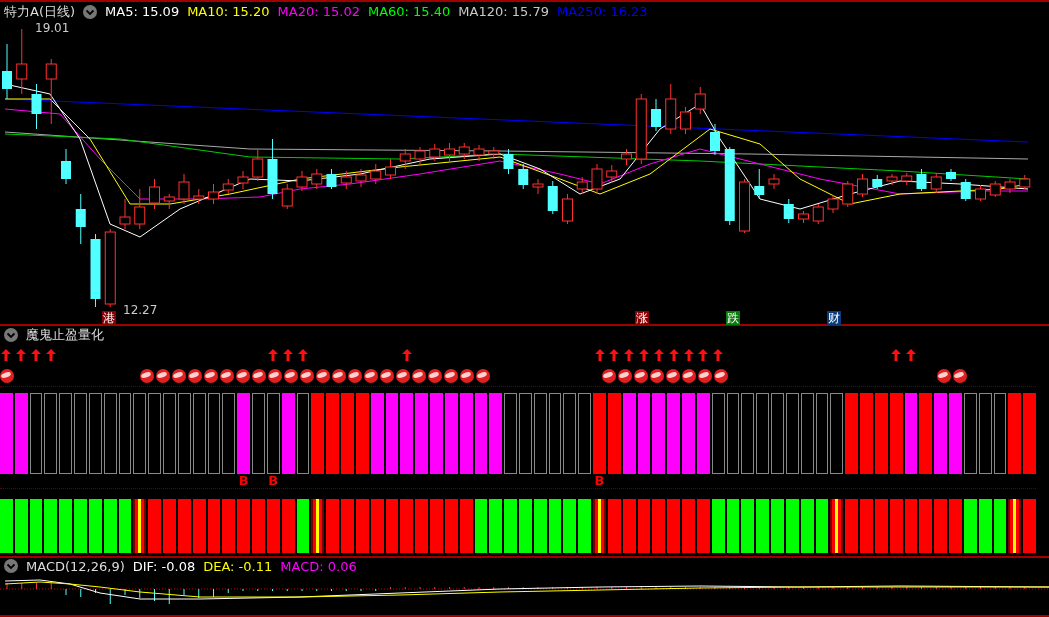 This screenshot has width=1049, height=617. What do you see at coordinates (409, 12) in the screenshot?
I see `ma-value: MA60: 15.40` at bounding box center [409, 12].